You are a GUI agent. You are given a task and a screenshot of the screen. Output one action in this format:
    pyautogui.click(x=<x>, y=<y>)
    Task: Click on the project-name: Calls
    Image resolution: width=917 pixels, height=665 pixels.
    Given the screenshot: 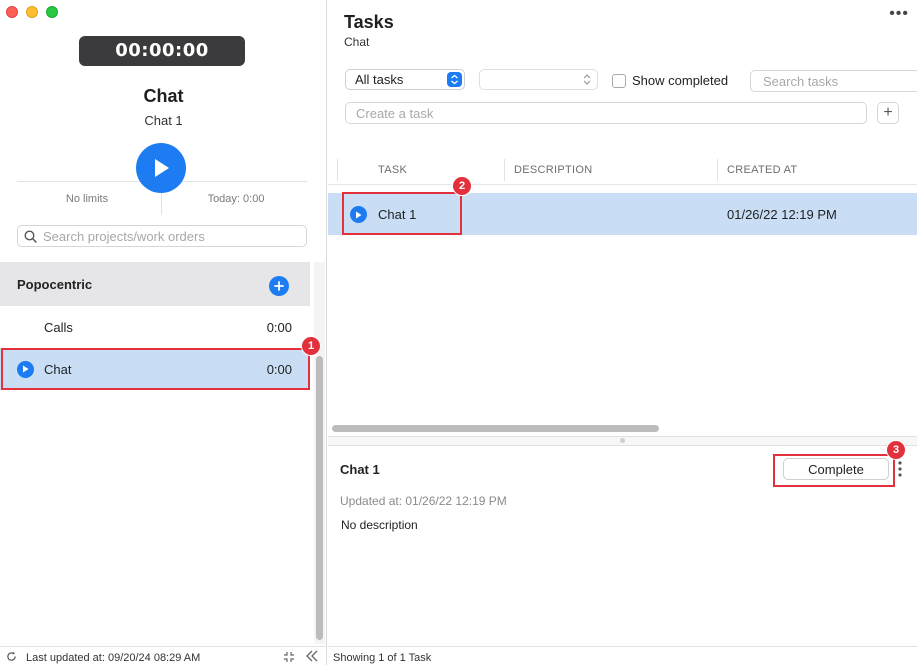 What is the action you would take?
    pyautogui.click(x=58, y=327)
    